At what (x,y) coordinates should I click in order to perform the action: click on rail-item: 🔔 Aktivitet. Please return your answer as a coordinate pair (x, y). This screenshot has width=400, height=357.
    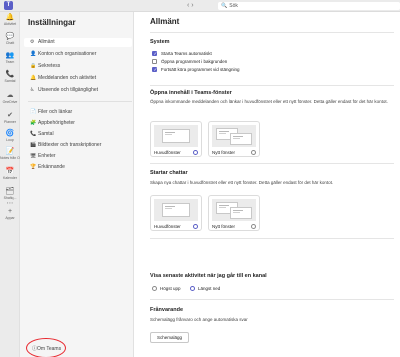
    Looking at the image, I should click on (10, 20).